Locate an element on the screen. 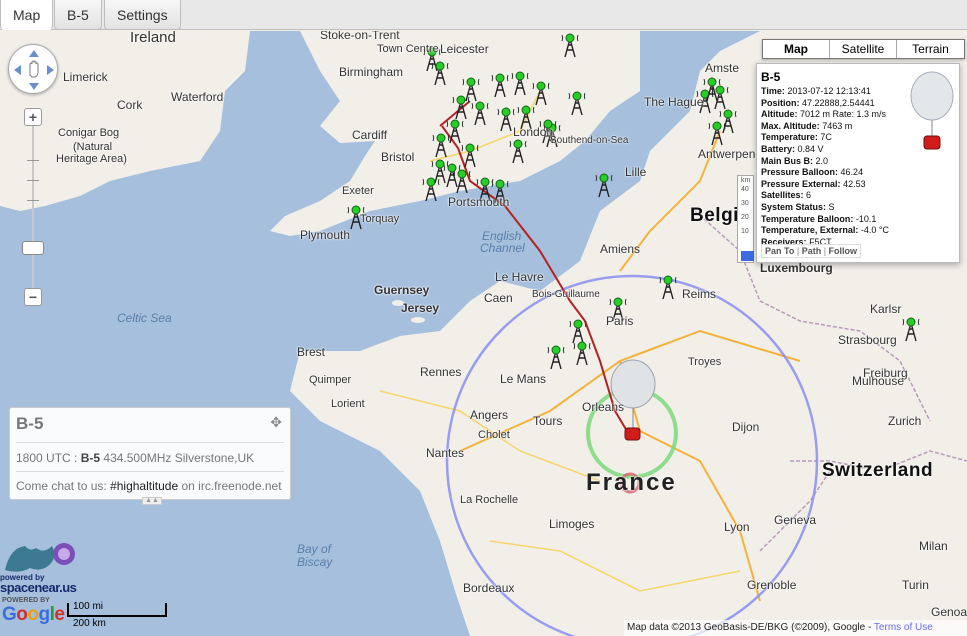 The width and height of the screenshot is (967, 636). label-reims: Reims is located at coordinates (699, 294).